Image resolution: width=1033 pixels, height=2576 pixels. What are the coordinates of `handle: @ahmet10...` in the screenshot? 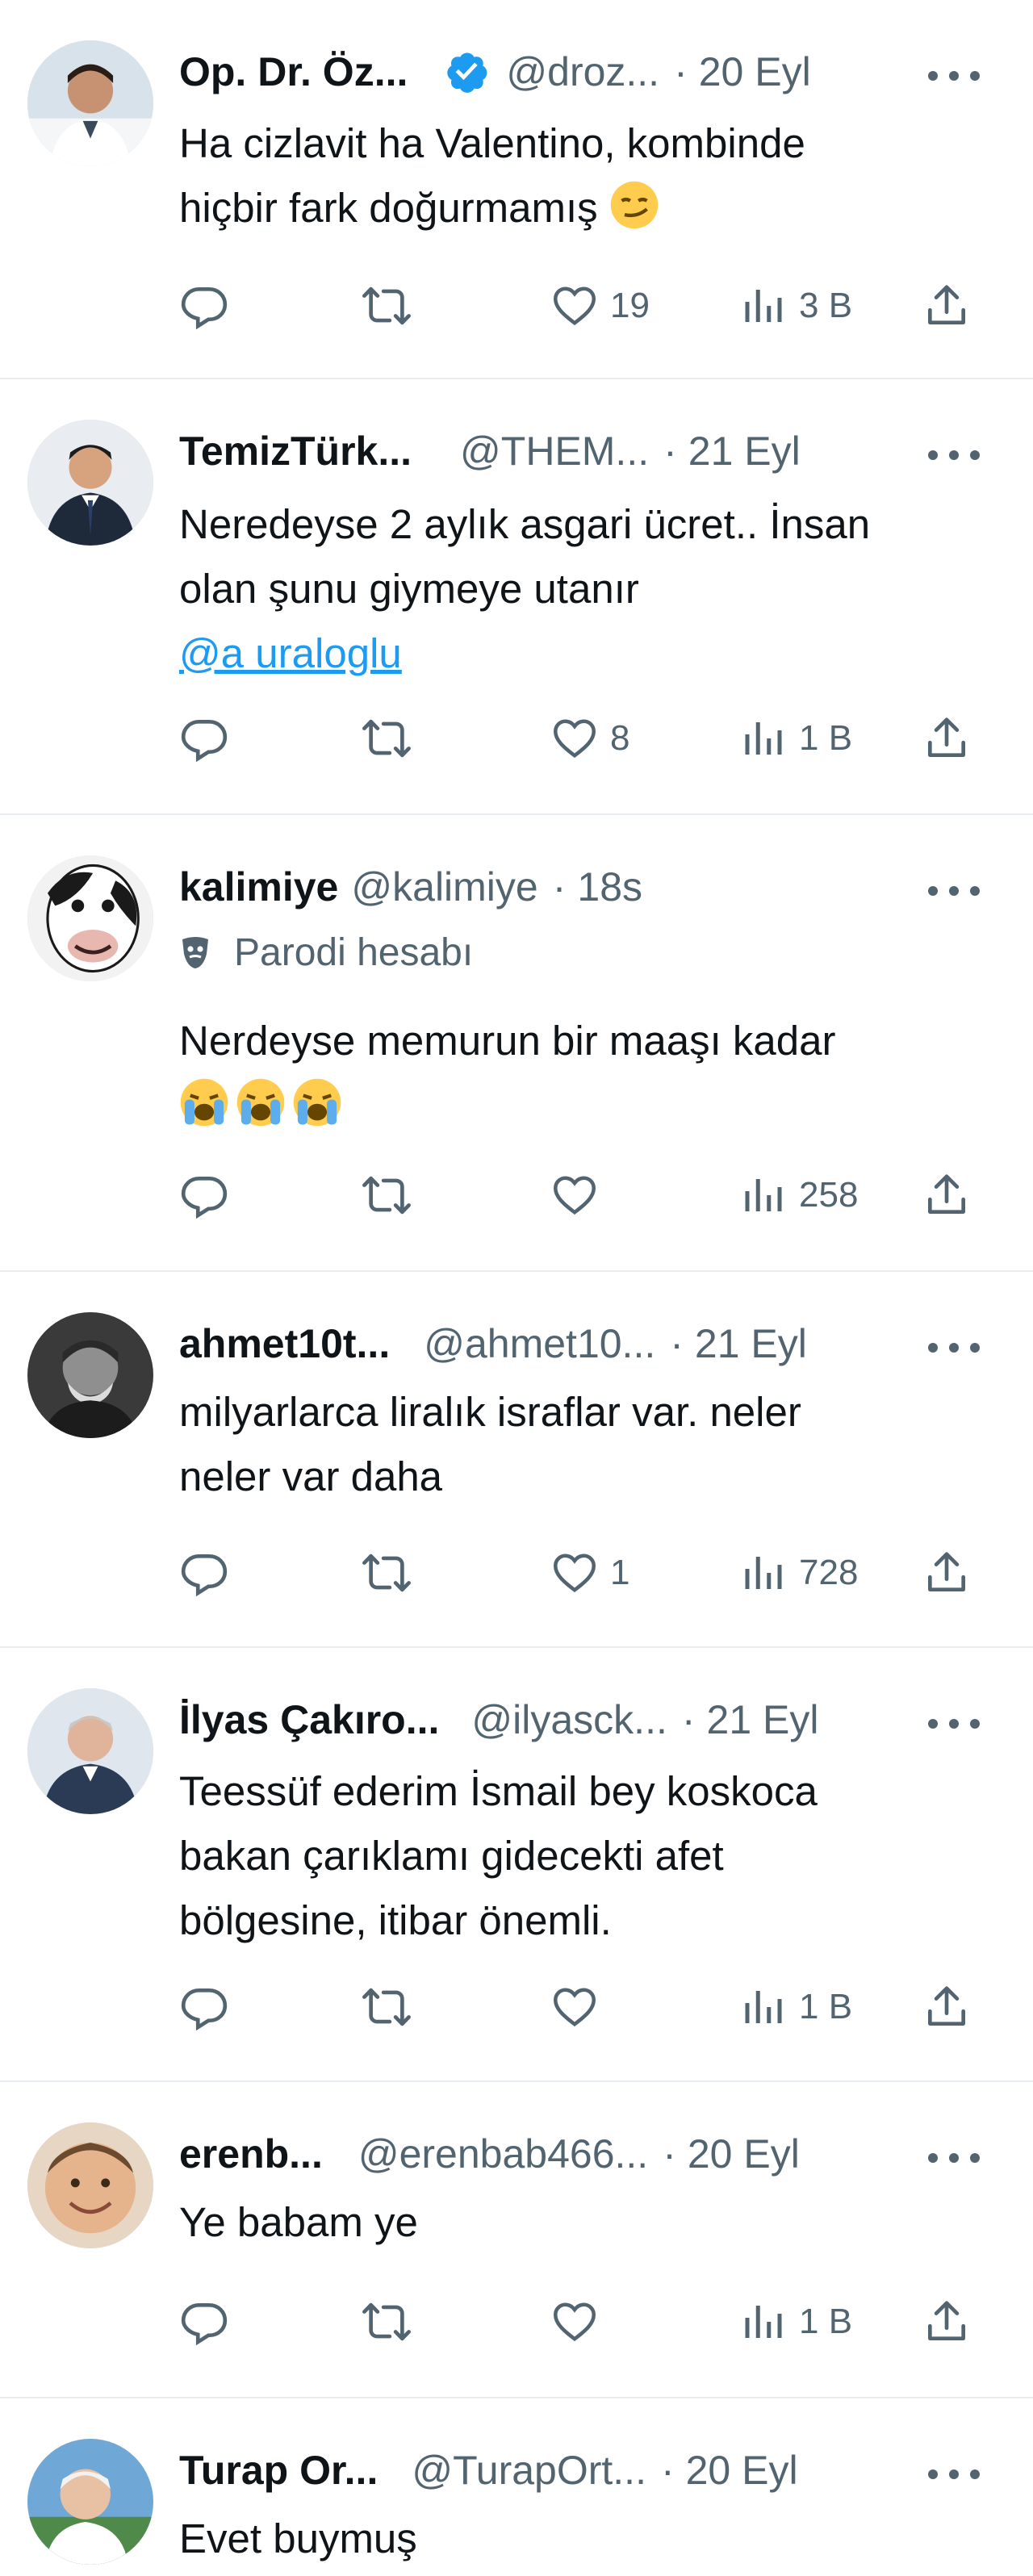 It's located at (539, 1343).